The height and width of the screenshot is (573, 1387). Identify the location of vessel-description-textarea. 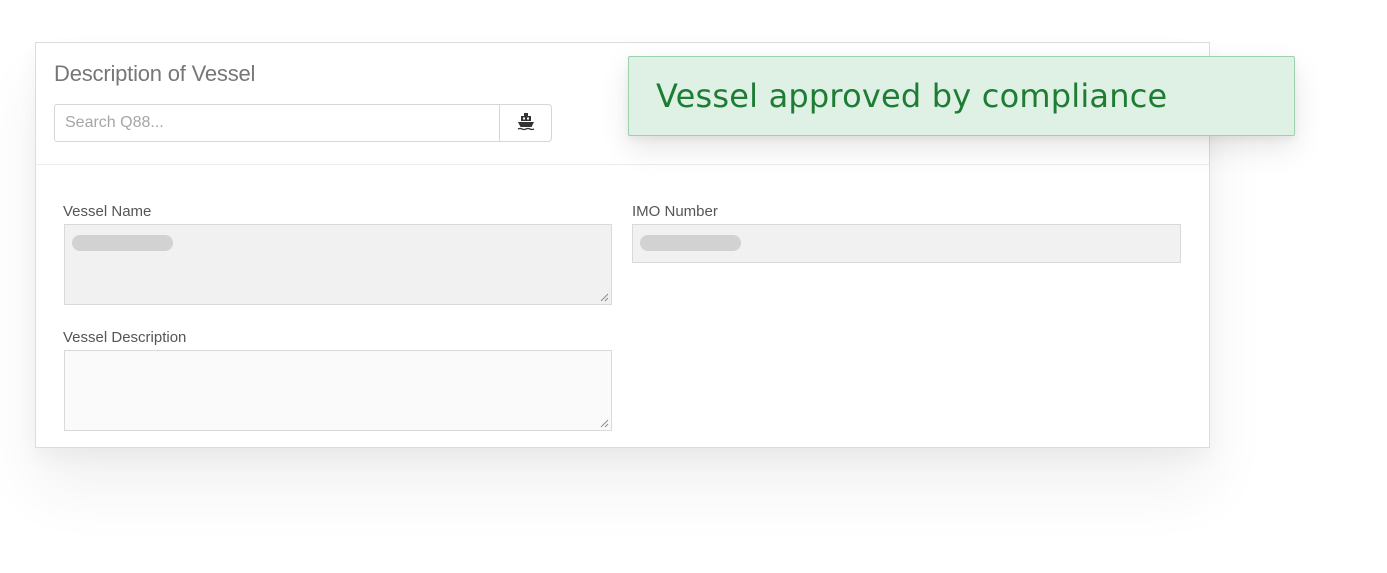
(338, 390).